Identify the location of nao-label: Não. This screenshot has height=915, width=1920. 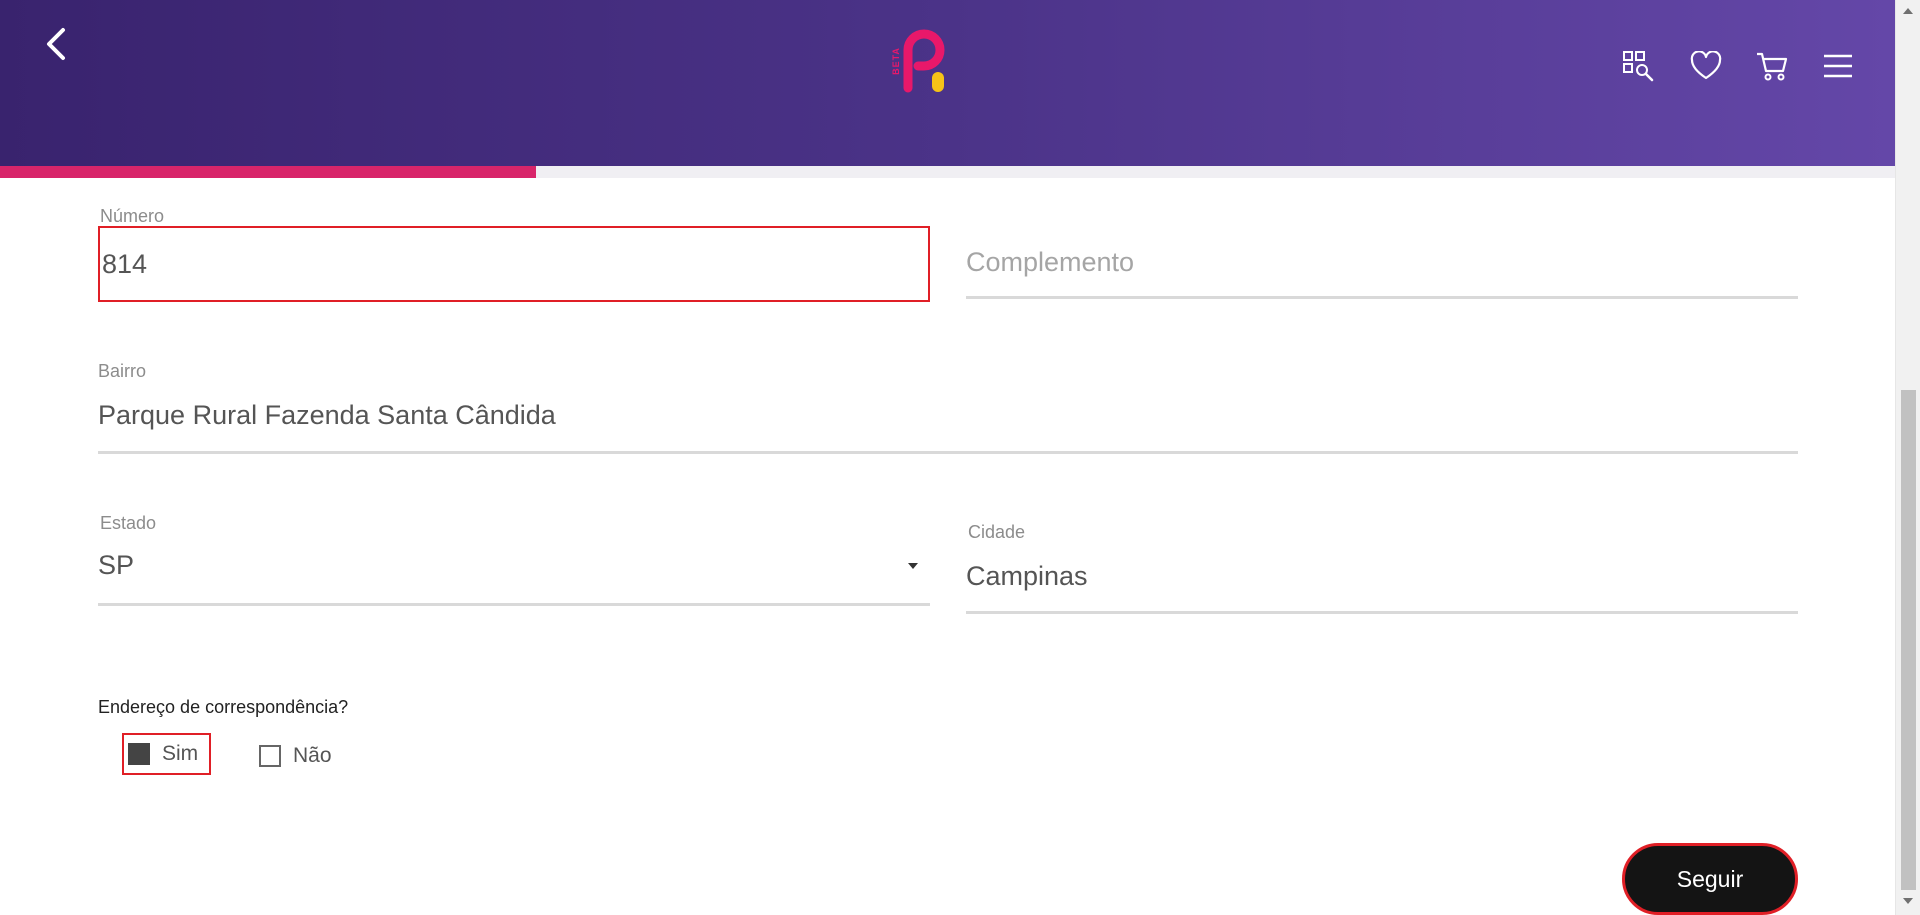
(312, 755).